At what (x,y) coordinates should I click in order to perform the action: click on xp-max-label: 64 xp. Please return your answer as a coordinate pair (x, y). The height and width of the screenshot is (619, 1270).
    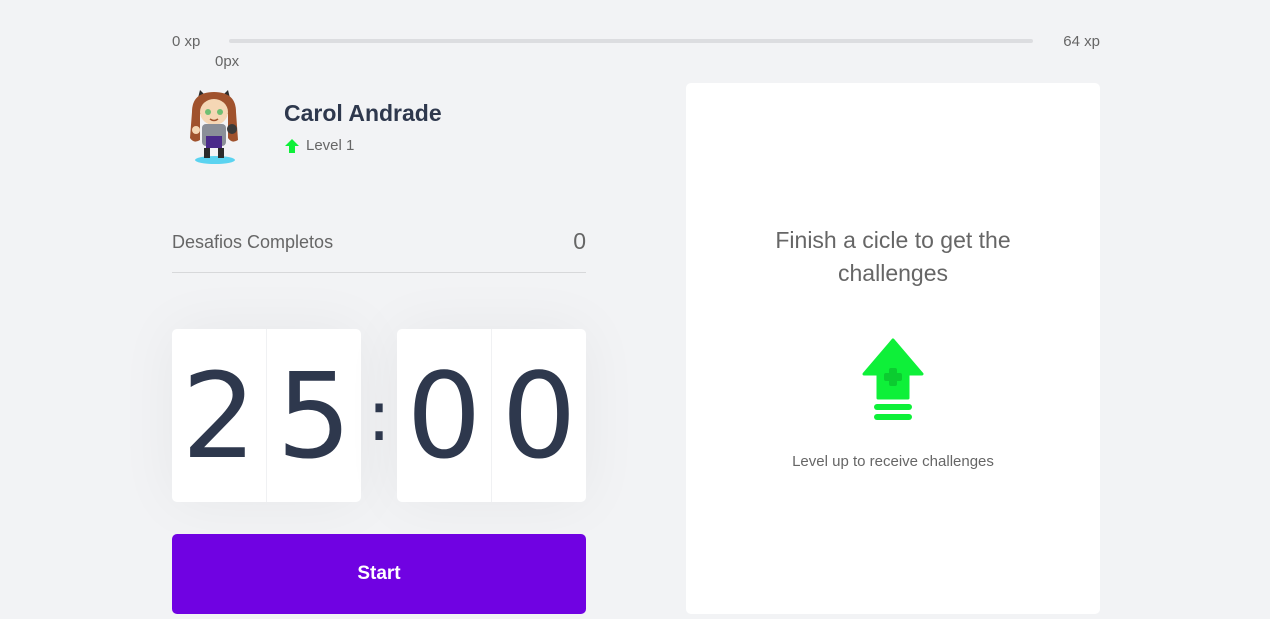
    Looking at the image, I should click on (1081, 41).